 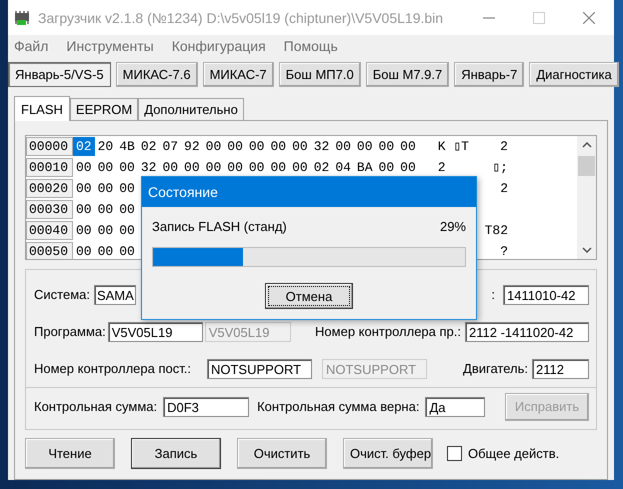 I want to click on percent-text: 29%, so click(x=453, y=226).